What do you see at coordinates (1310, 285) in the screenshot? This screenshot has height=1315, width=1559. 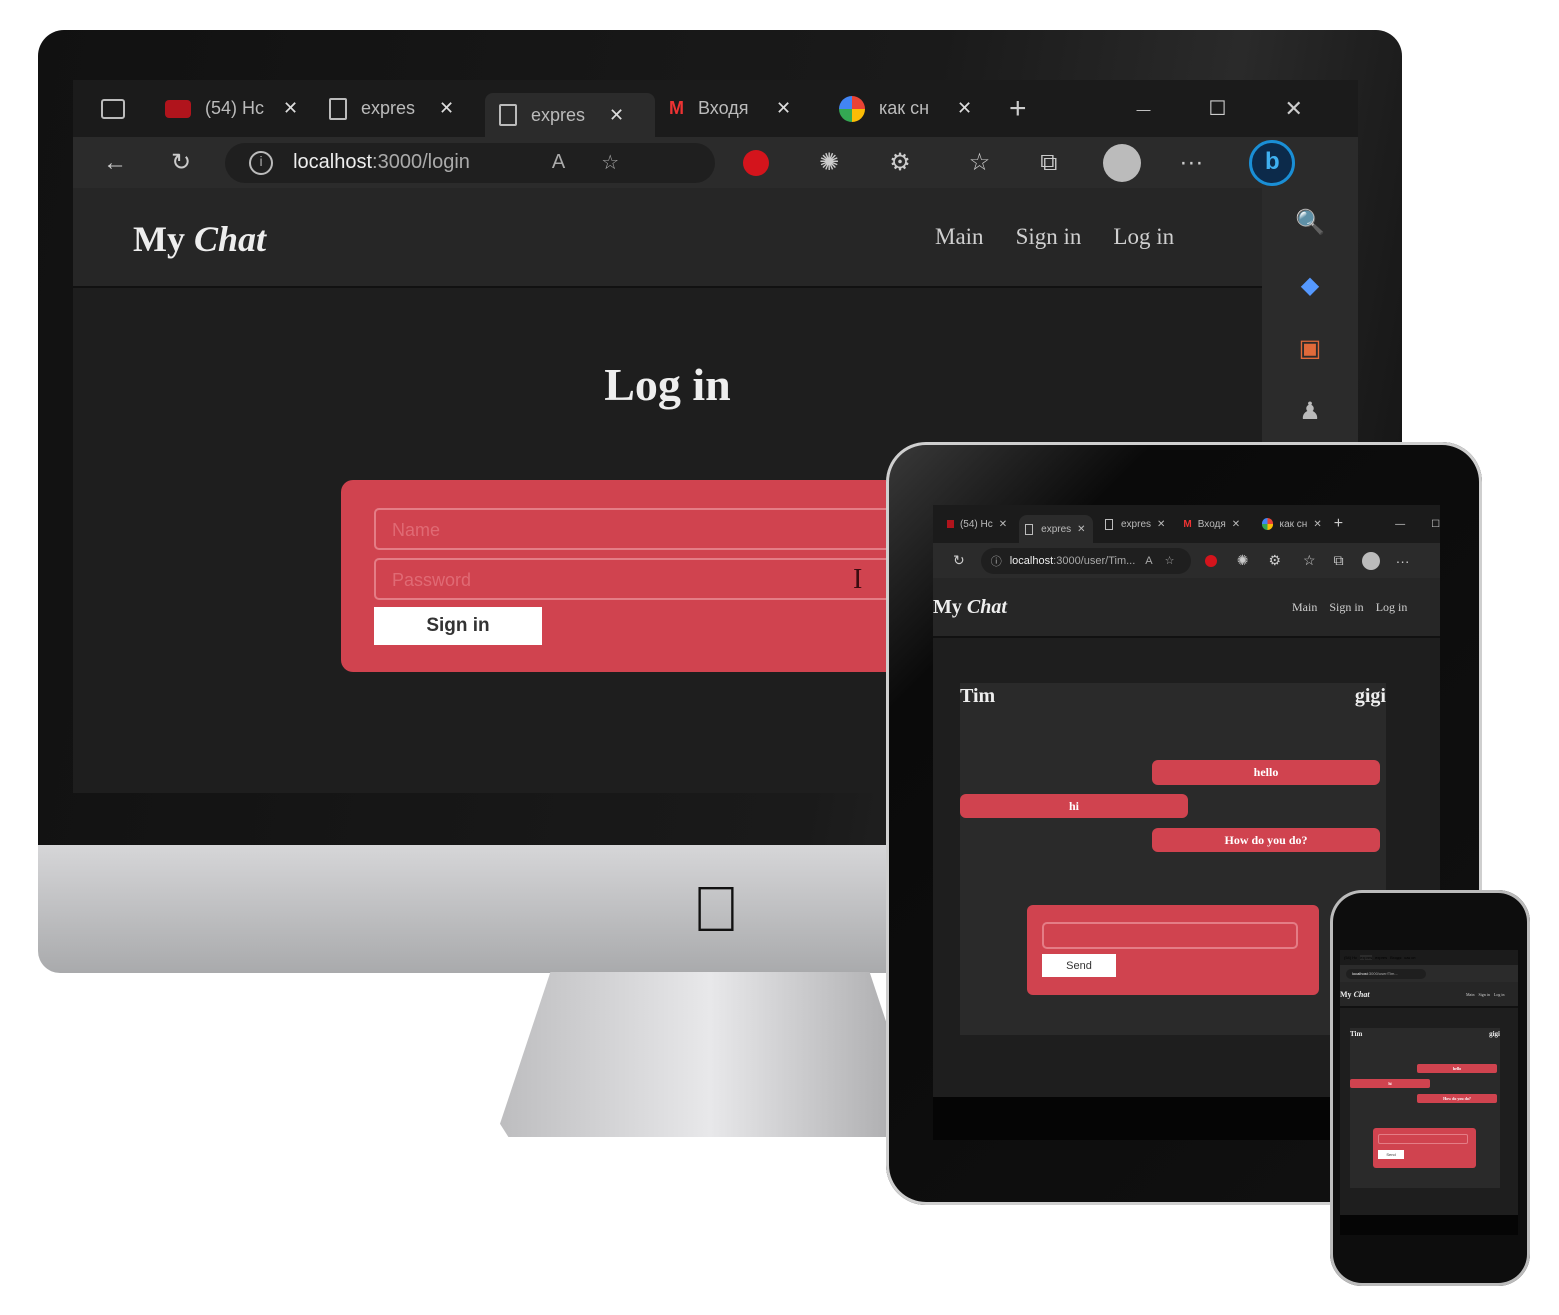 I see `shopping-tag-icon: ◆` at bounding box center [1310, 285].